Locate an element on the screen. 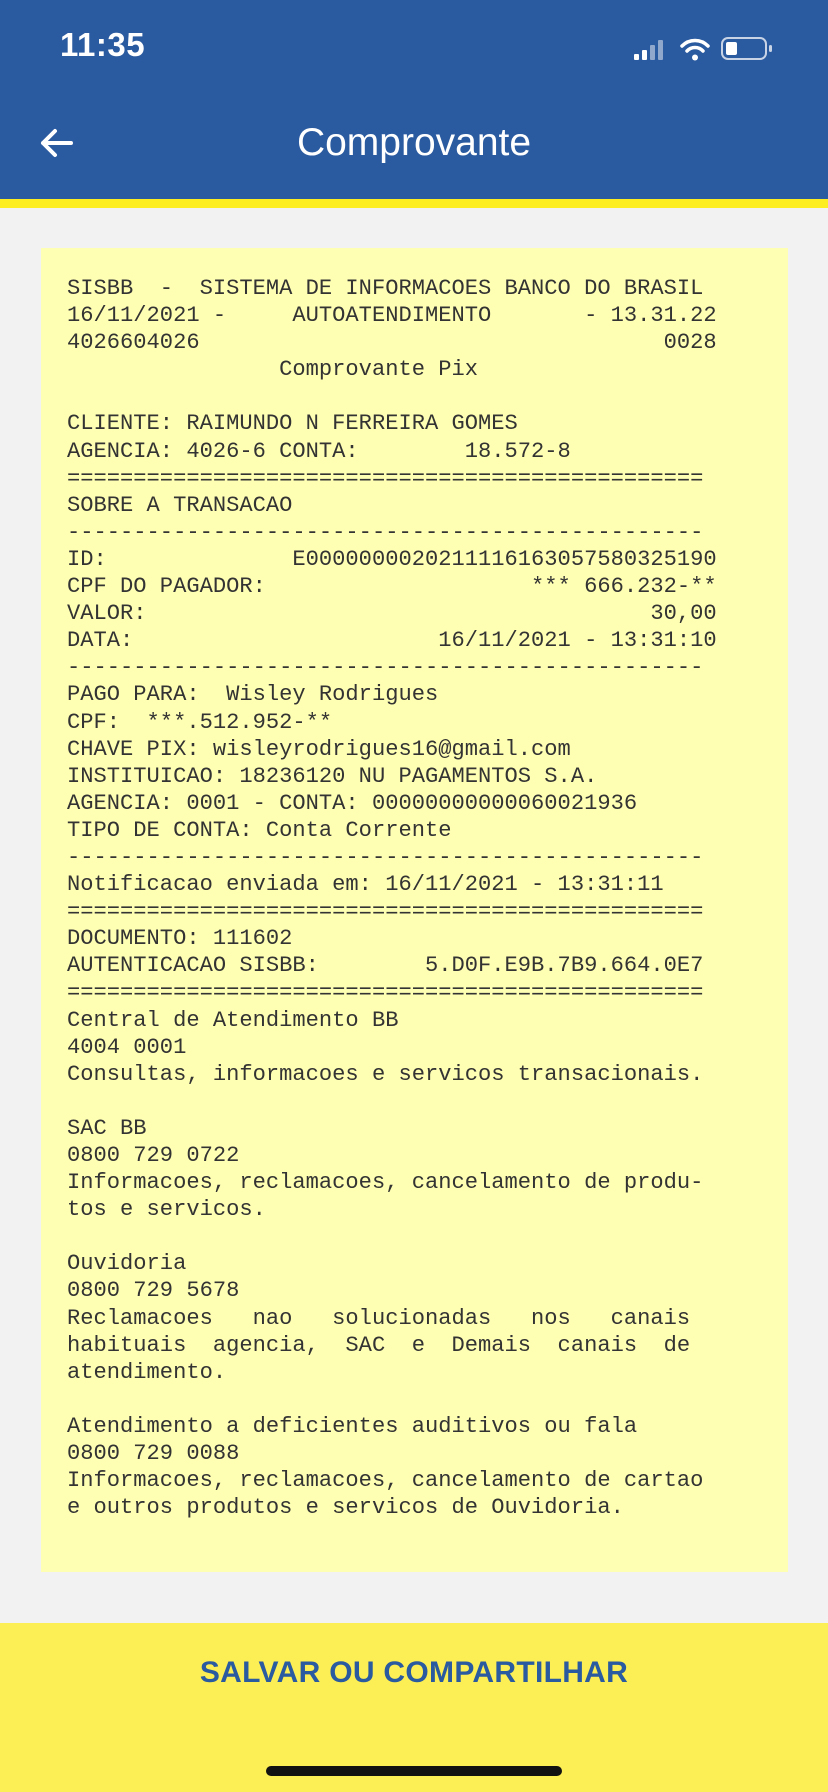  home-indicator is located at coordinates (414, 1771).